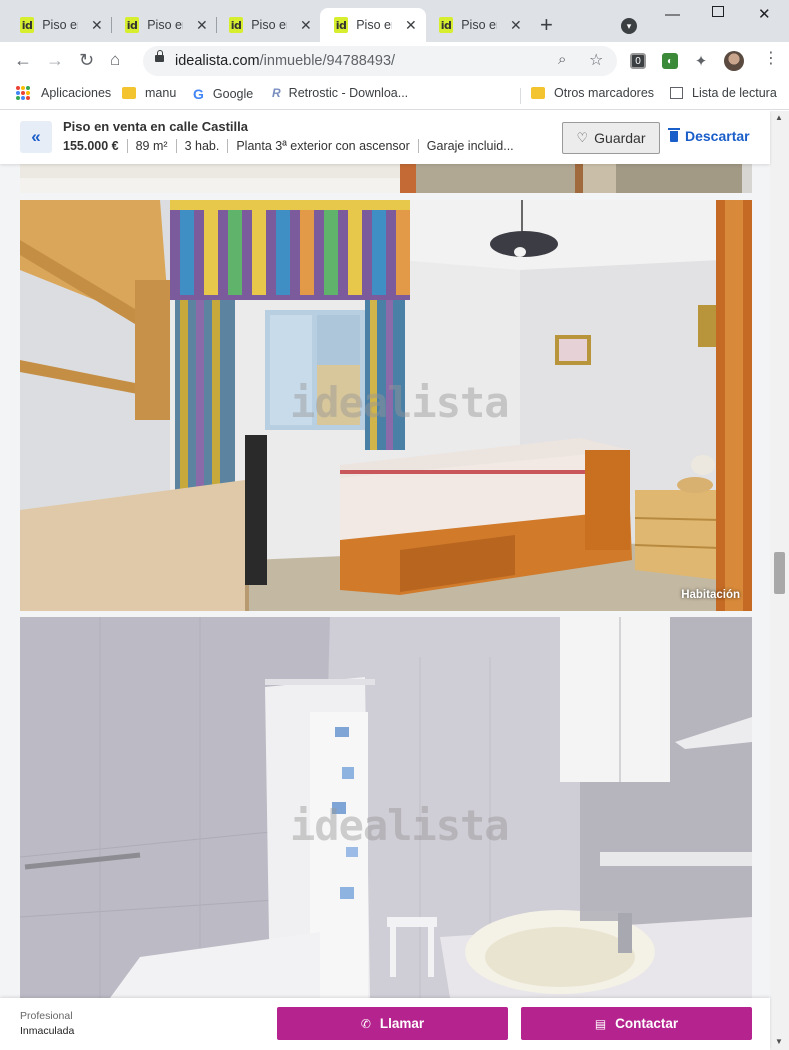 This screenshot has width=789, height=1050. Describe the element at coordinates (402, 1023) in the screenshot. I see `call-label: Llamar` at that location.